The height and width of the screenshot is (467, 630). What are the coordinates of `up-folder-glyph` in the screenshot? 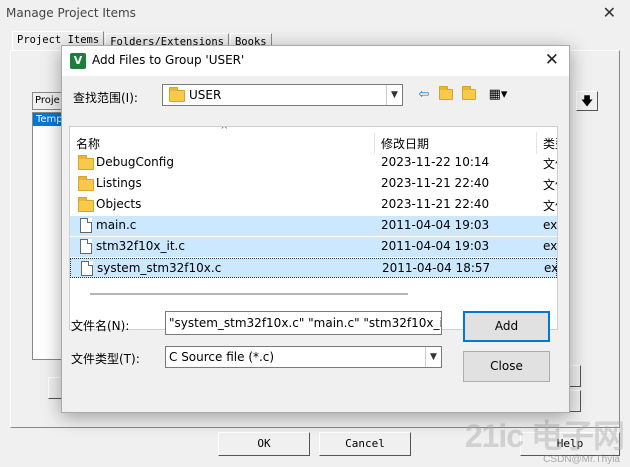 It's located at (446, 93).